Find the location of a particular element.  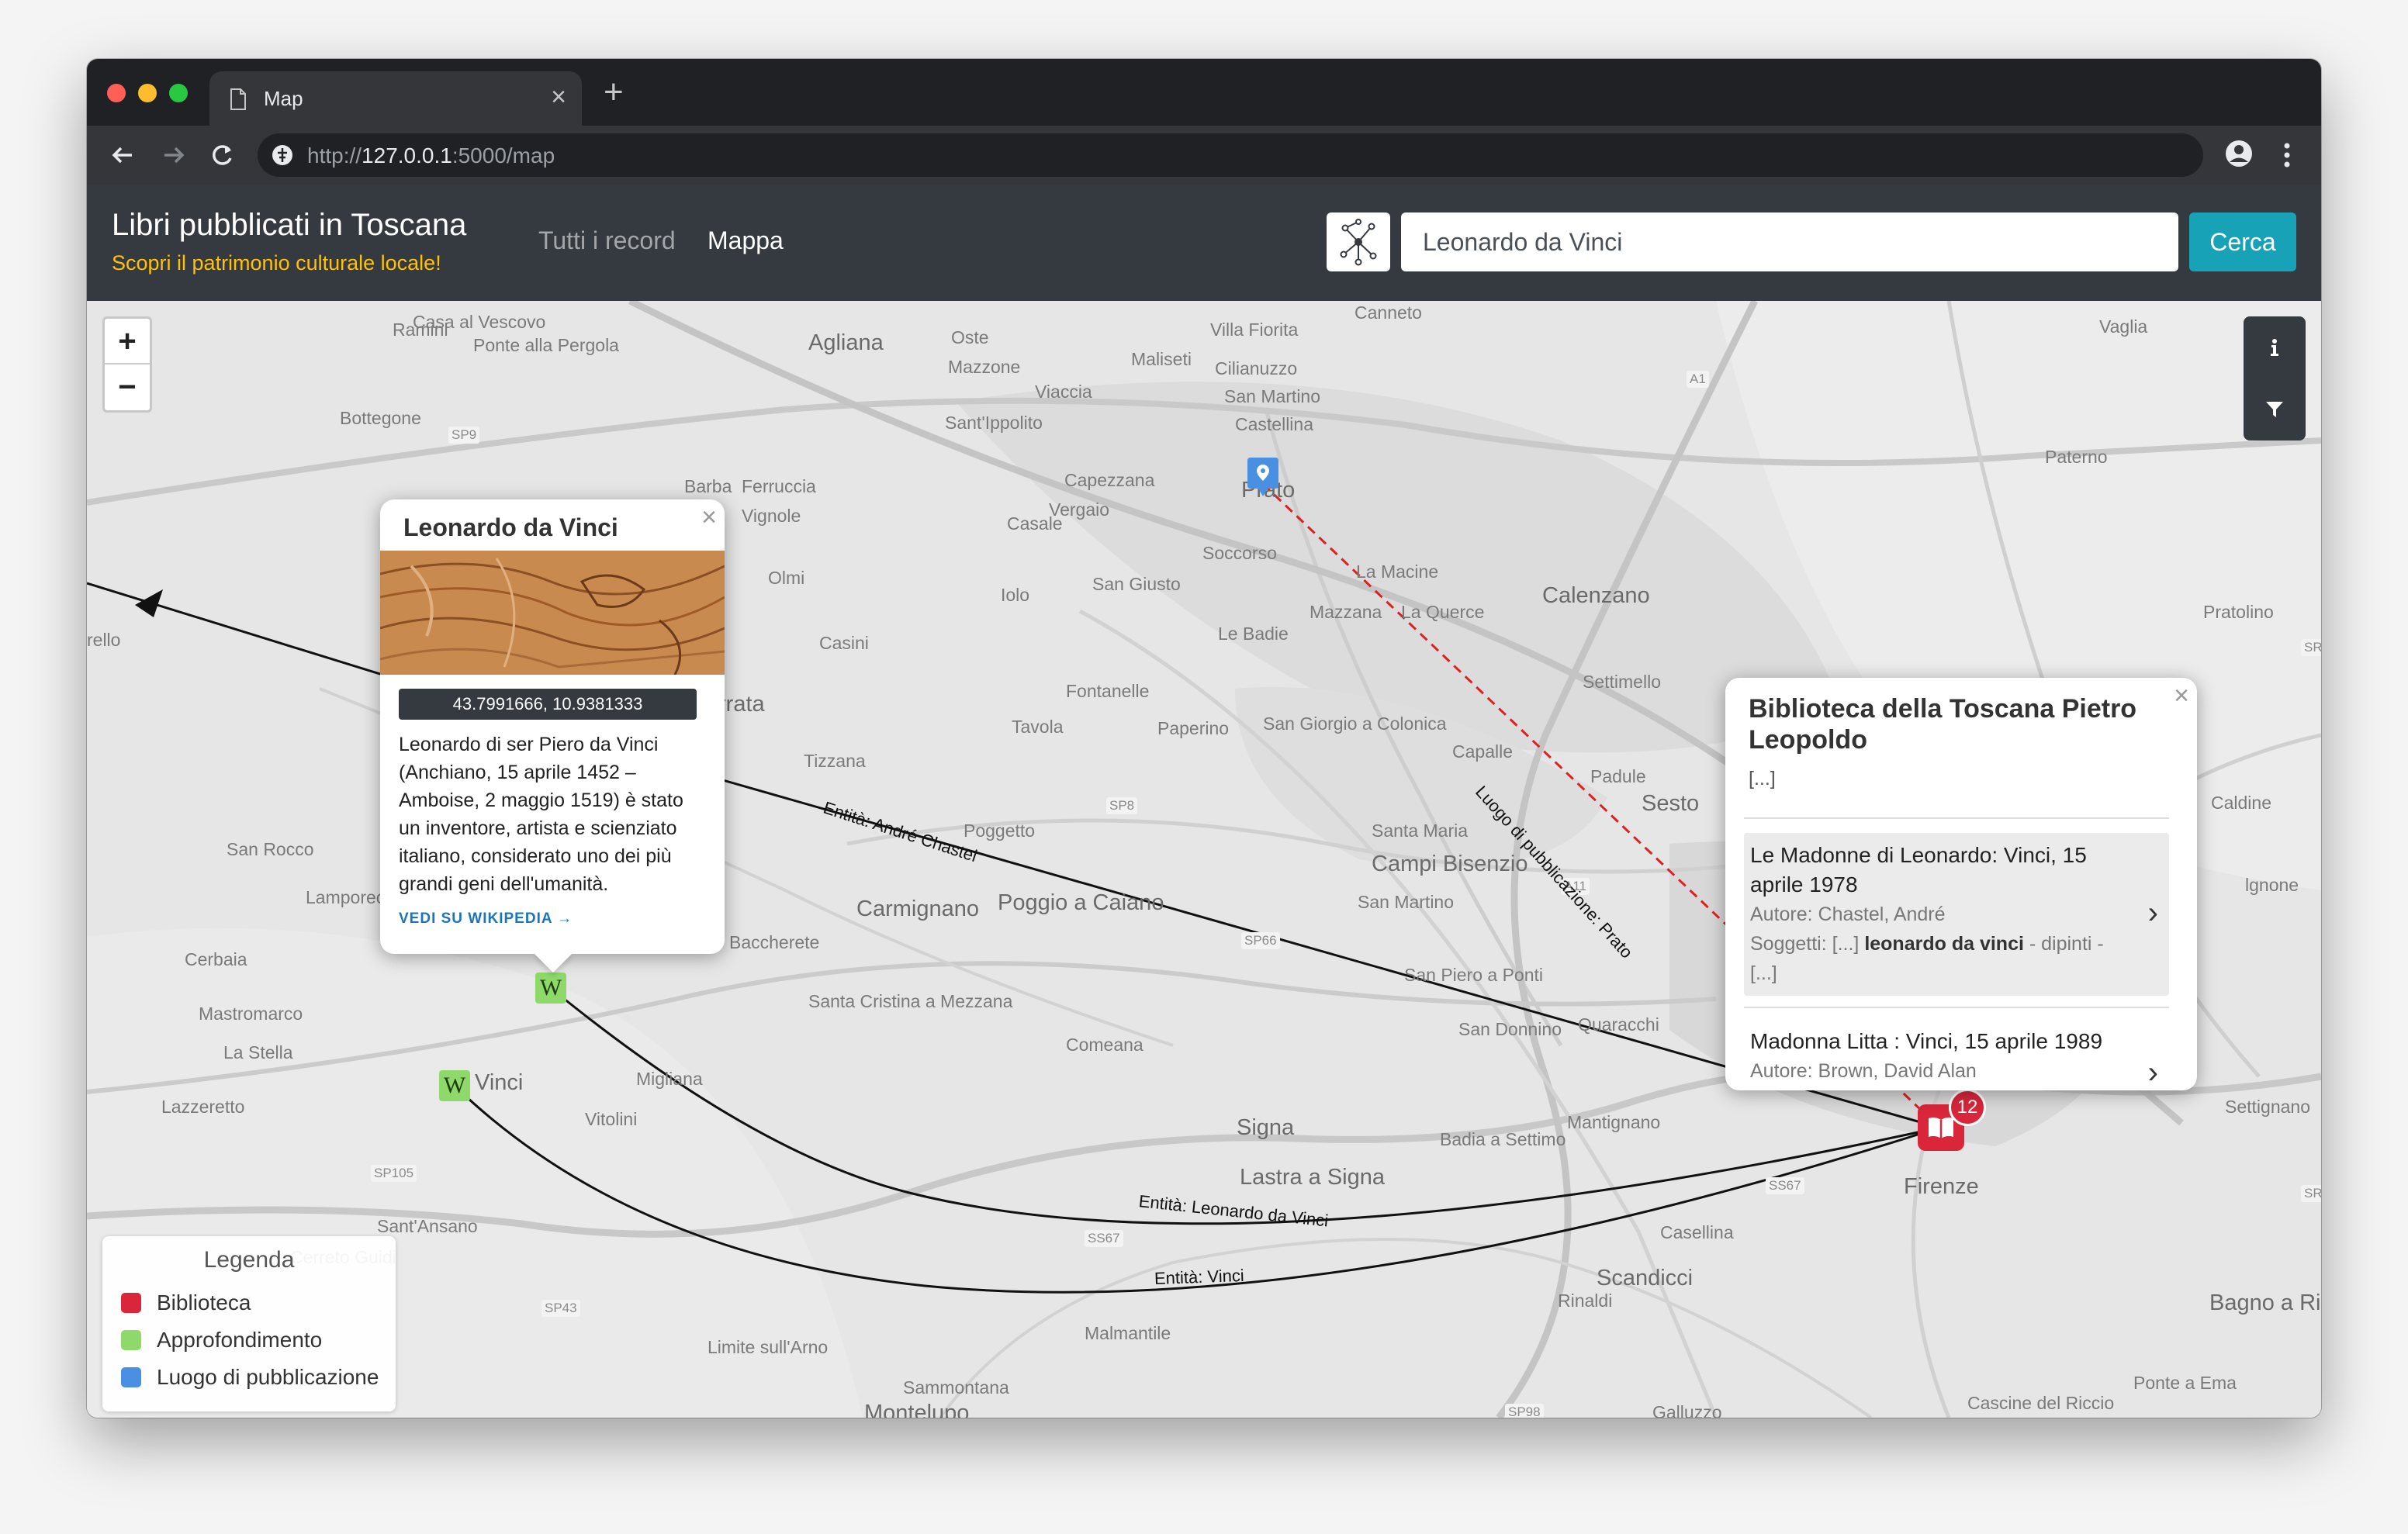

location-pin-icon is located at coordinates (131, 1377).